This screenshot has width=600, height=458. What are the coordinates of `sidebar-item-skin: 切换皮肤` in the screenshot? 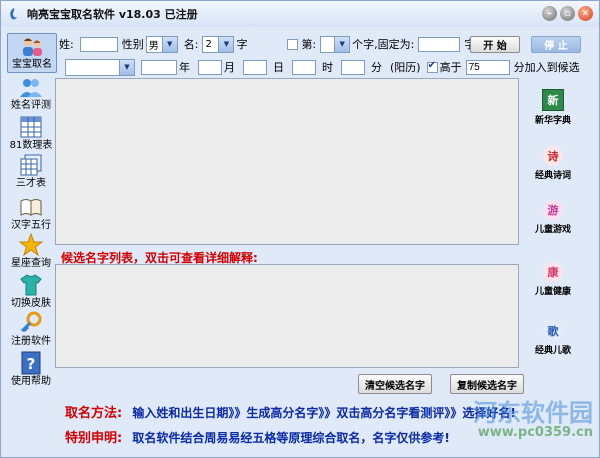 It's located at (31, 291).